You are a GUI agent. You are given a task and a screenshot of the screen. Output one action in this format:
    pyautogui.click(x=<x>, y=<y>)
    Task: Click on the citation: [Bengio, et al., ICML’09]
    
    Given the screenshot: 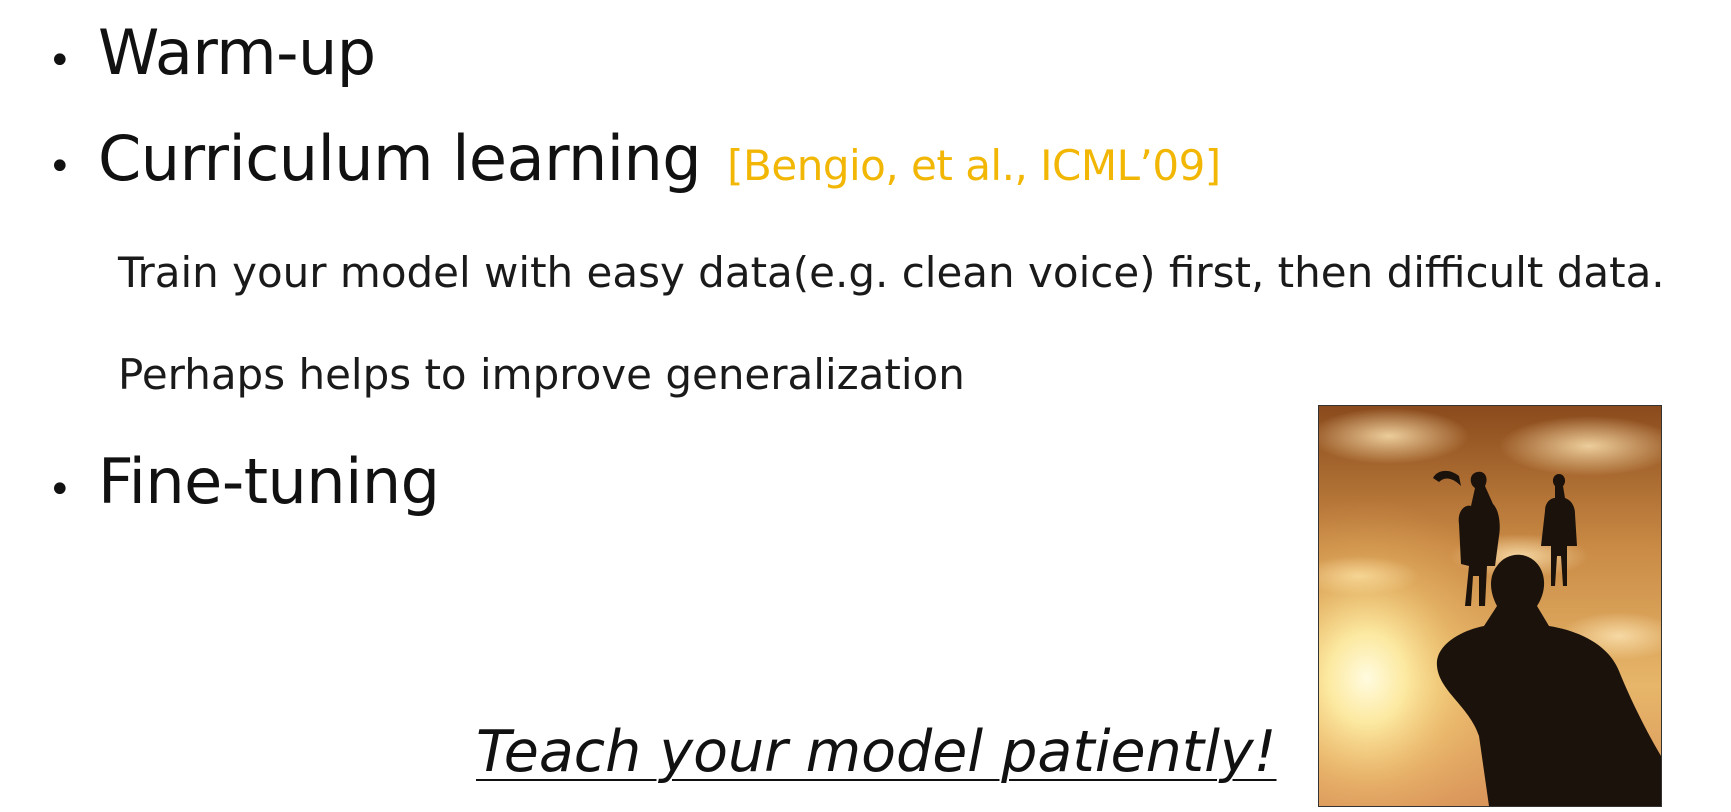 What is the action you would take?
    pyautogui.click(x=974, y=165)
    